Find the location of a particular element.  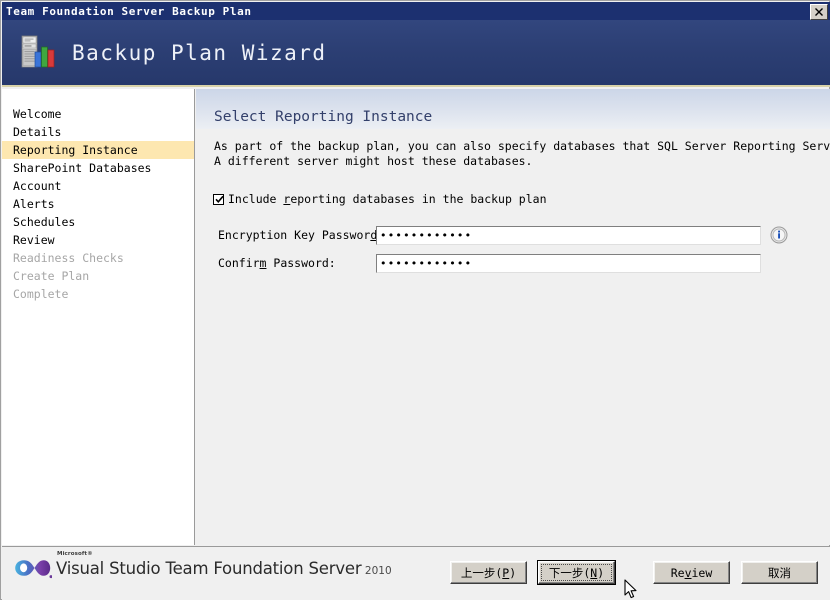

confirm-password-label: Confirm Password: is located at coordinates (297, 263).